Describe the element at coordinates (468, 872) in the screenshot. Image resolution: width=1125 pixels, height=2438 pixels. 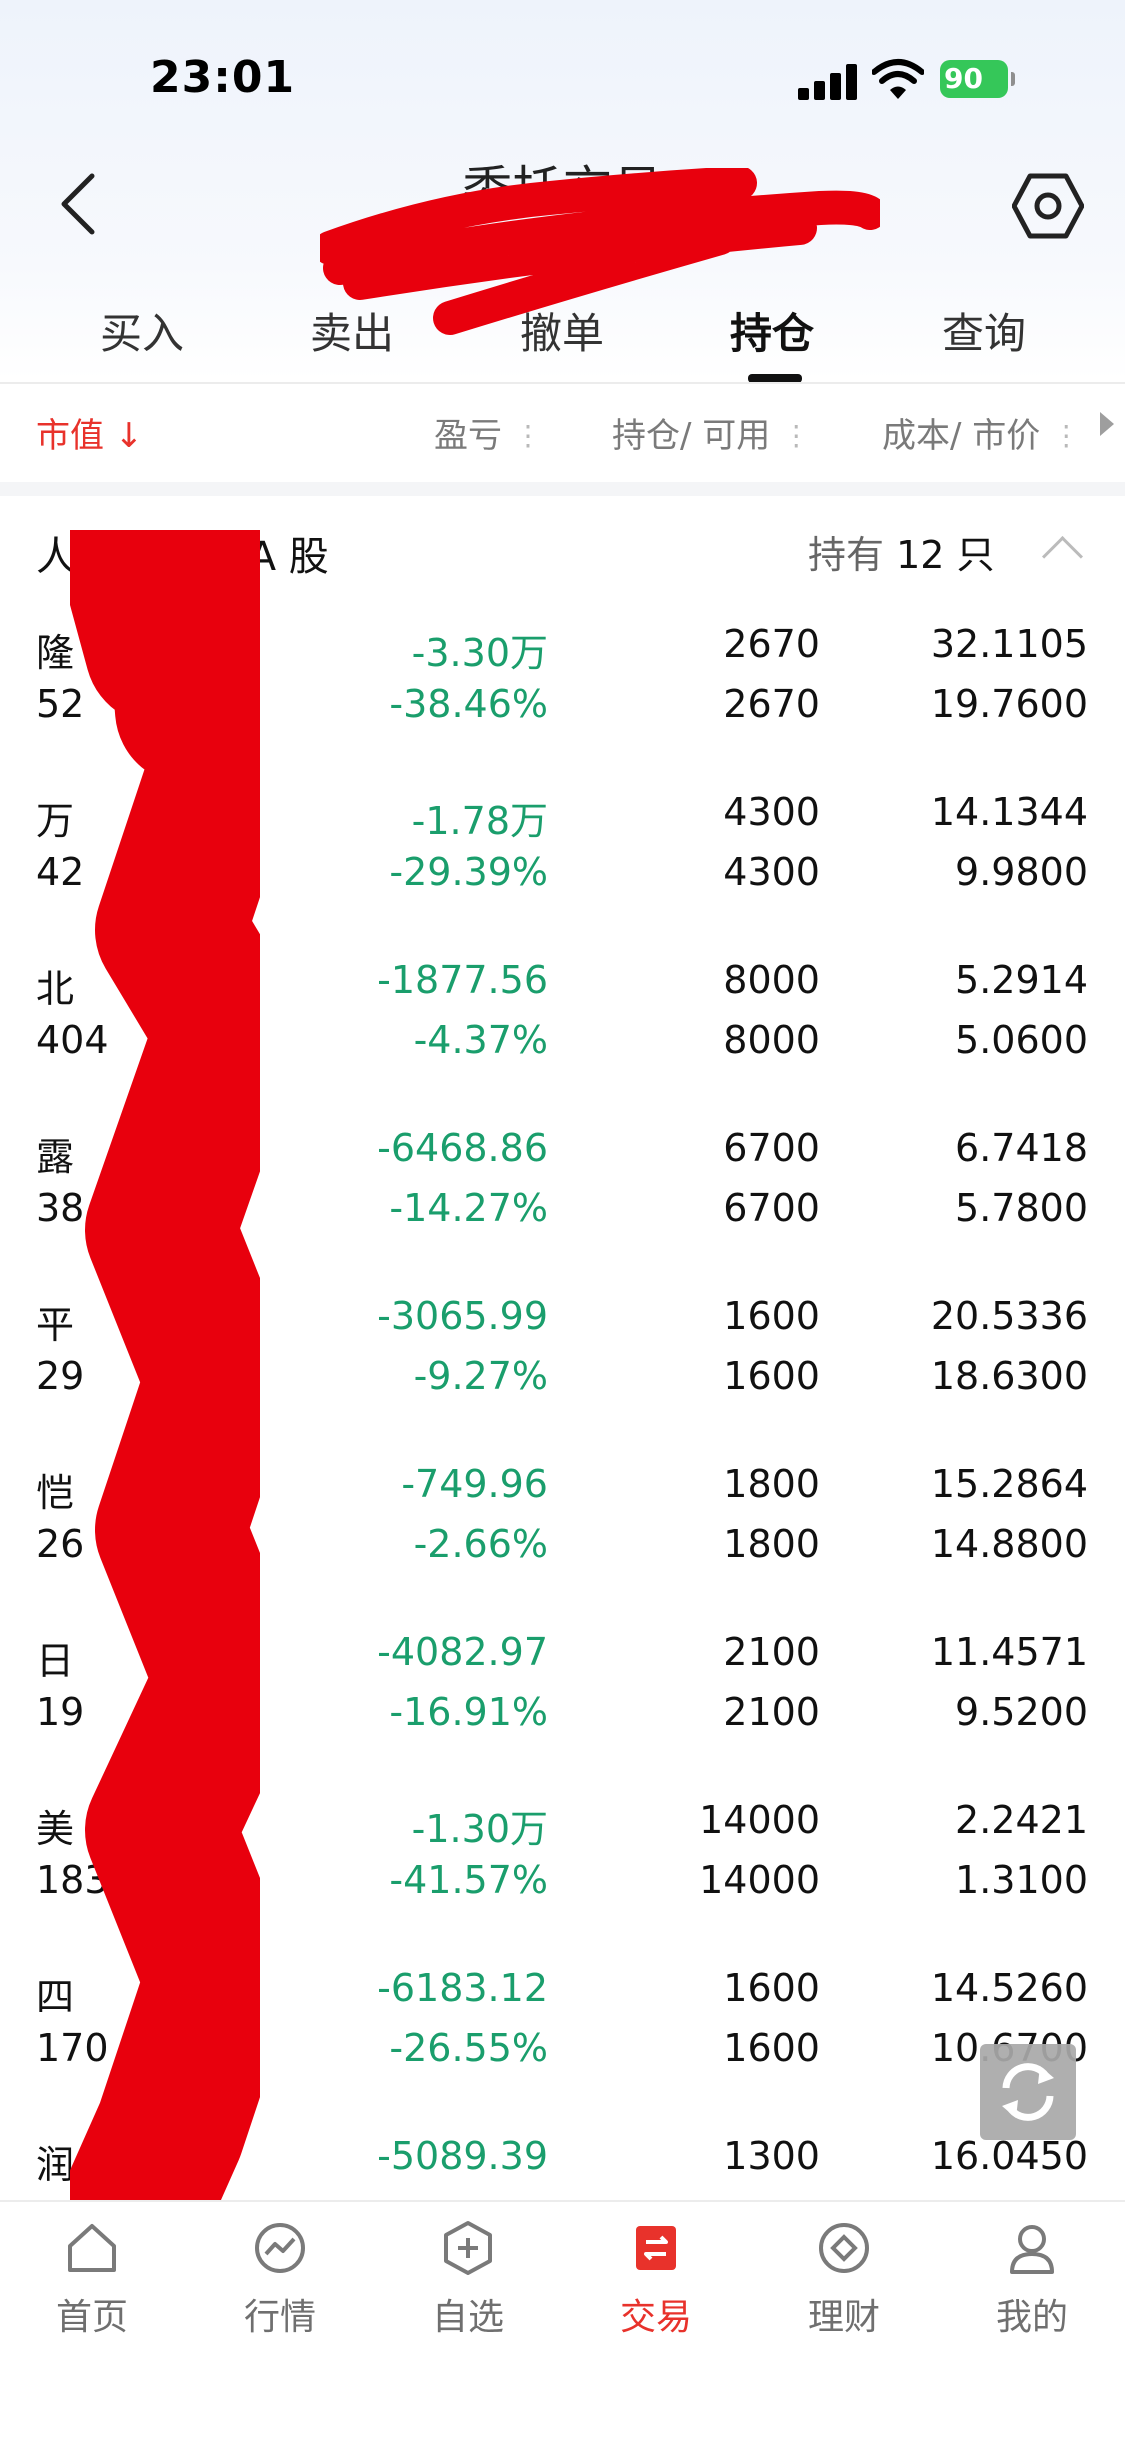
I see `pnl-percent: -29.39%` at that location.